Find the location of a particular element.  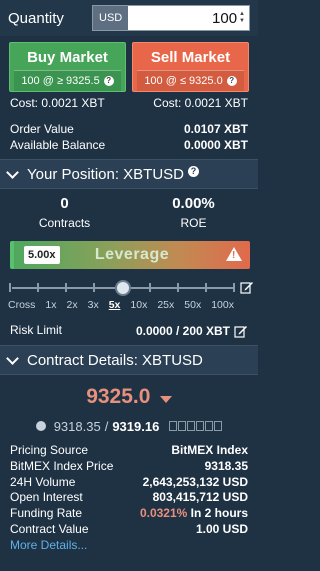

buy-market-button: Buy Market 100 @ ≥ 9325.5 ? is located at coordinates (67, 67).